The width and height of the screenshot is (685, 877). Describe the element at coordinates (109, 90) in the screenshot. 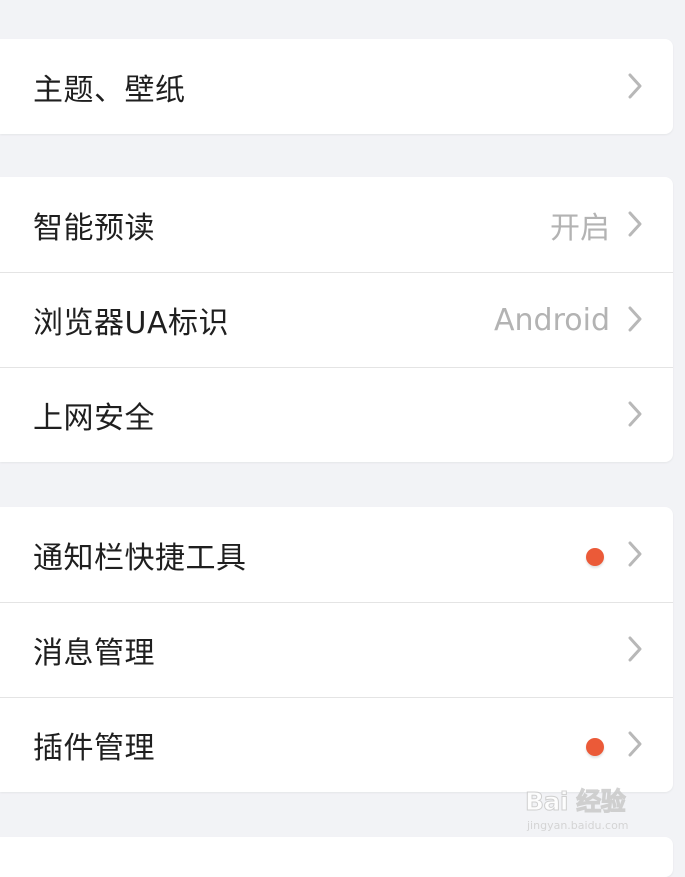

I see `row-label: 主题、壁纸` at that location.